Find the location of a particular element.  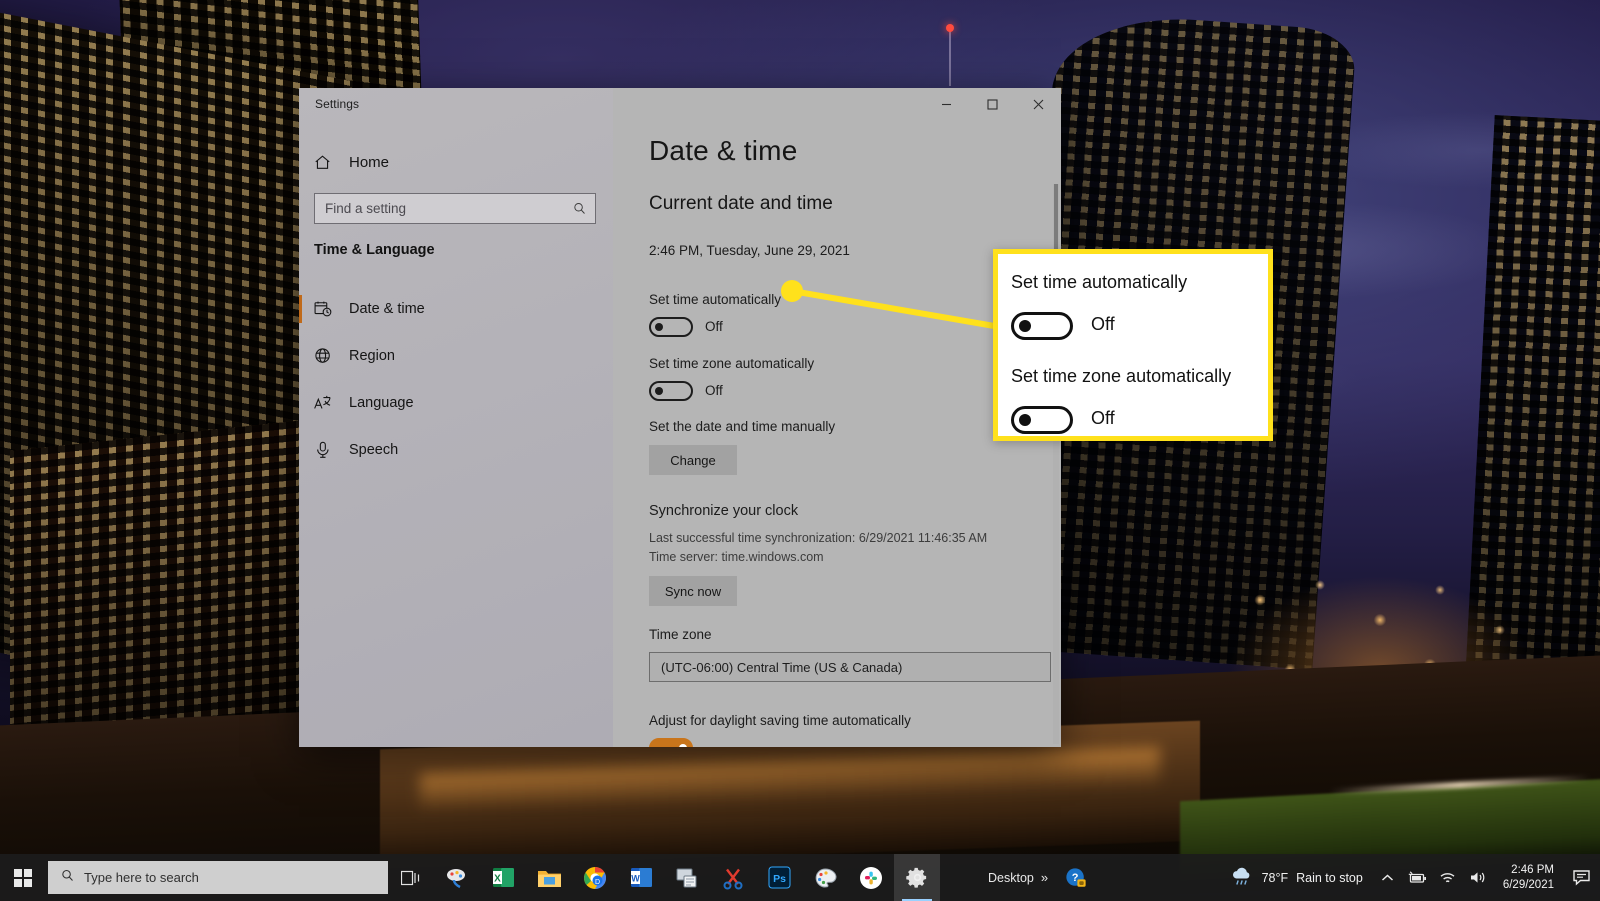

slack-icon is located at coordinates (871, 877).